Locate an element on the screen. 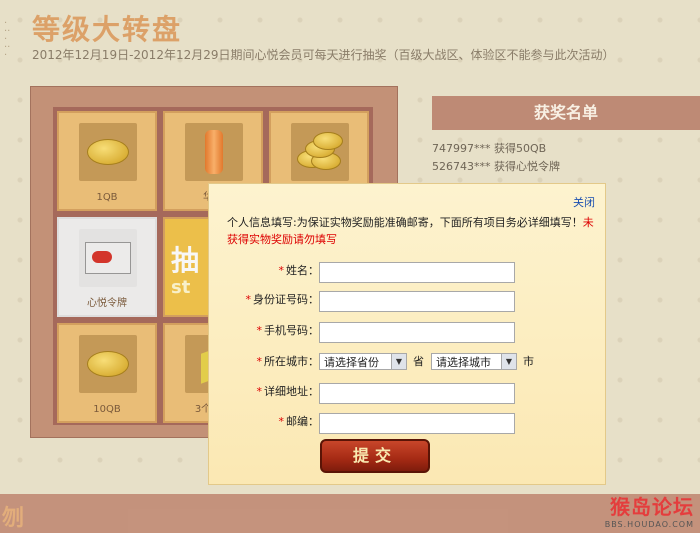 The height and width of the screenshot is (533, 700). watermark-subtext: BBS.HOUDAO.COM is located at coordinates (649, 524).